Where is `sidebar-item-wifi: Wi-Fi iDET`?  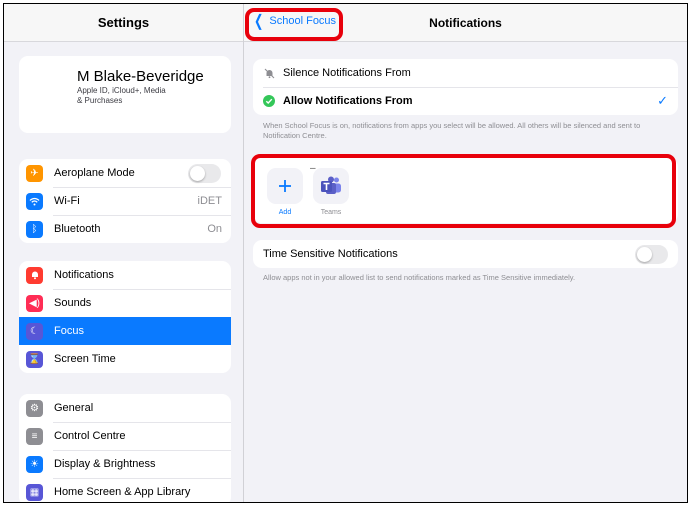
sidebar-item-wifi: Wi-Fi iDET is located at coordinates (125, 201).